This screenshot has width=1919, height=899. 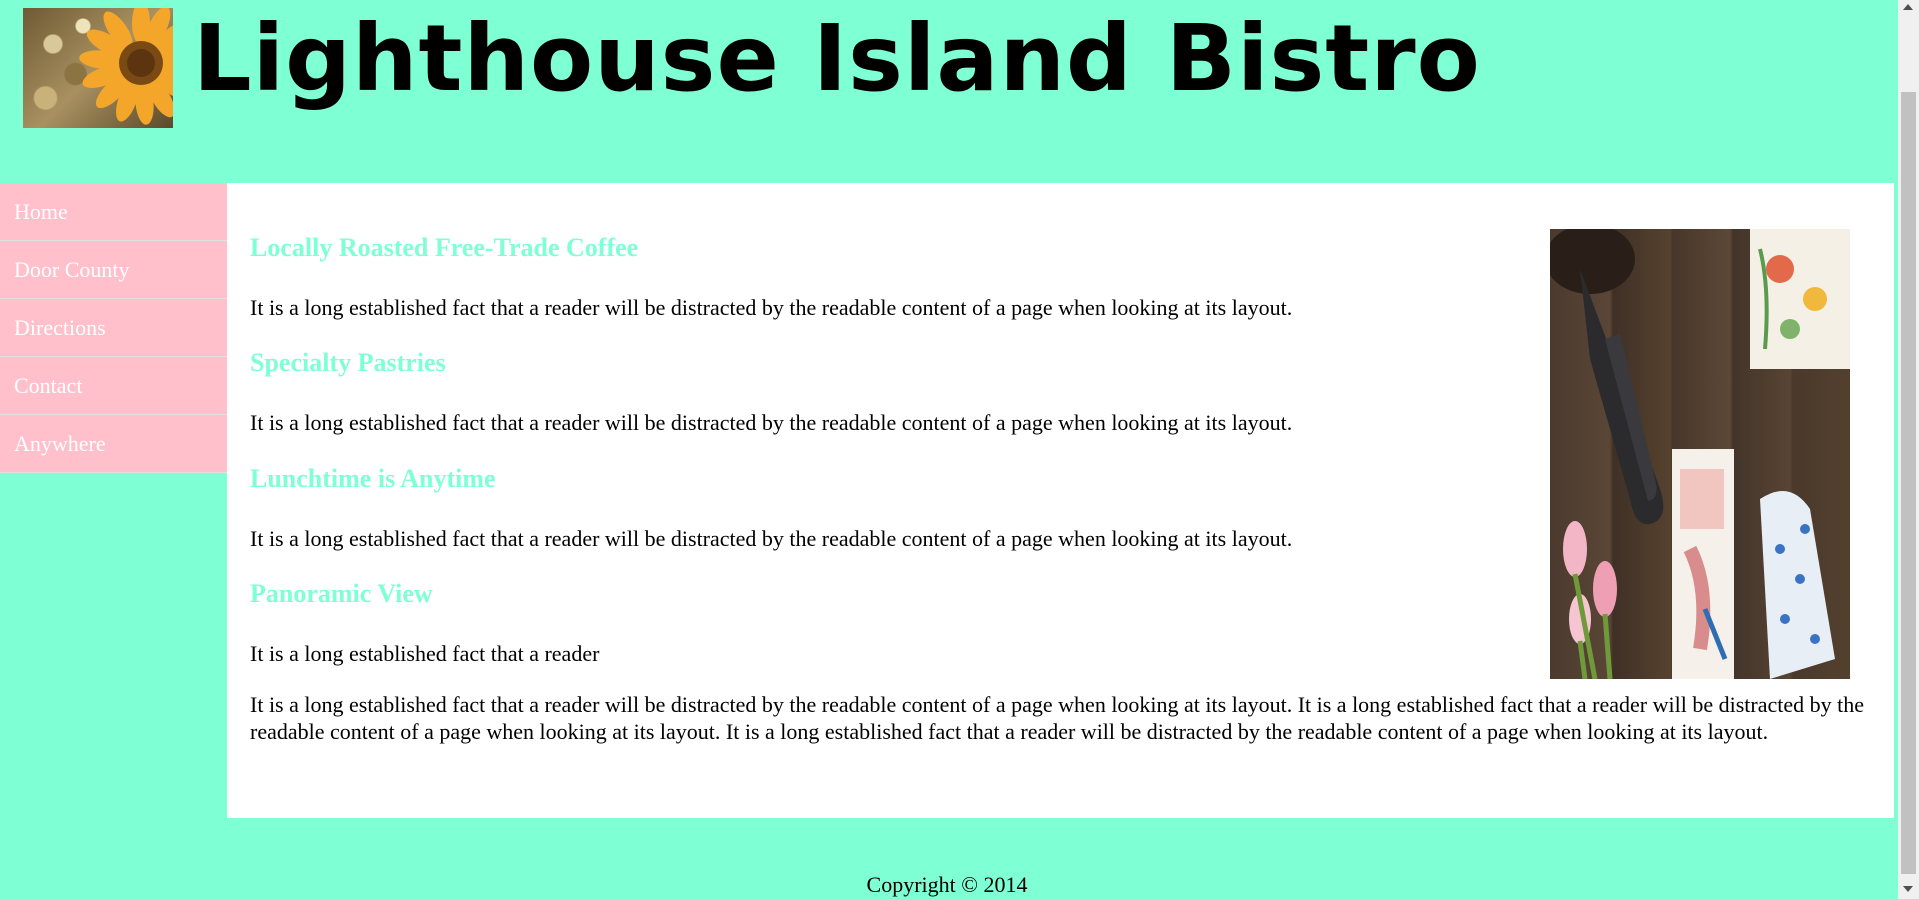 I want to click on site-title: Lighthouse Island Bistro, so click(x=837, y=58).